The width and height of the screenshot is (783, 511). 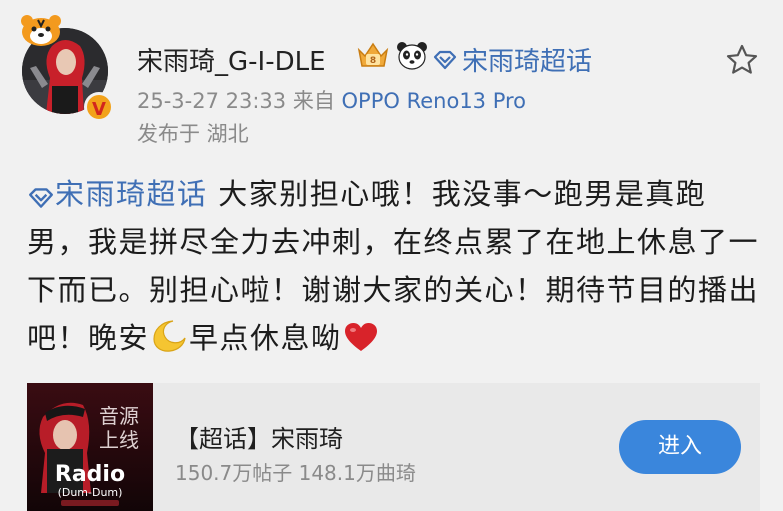 I want to click on tiger-badge-icon, so click(x=41, y=30).